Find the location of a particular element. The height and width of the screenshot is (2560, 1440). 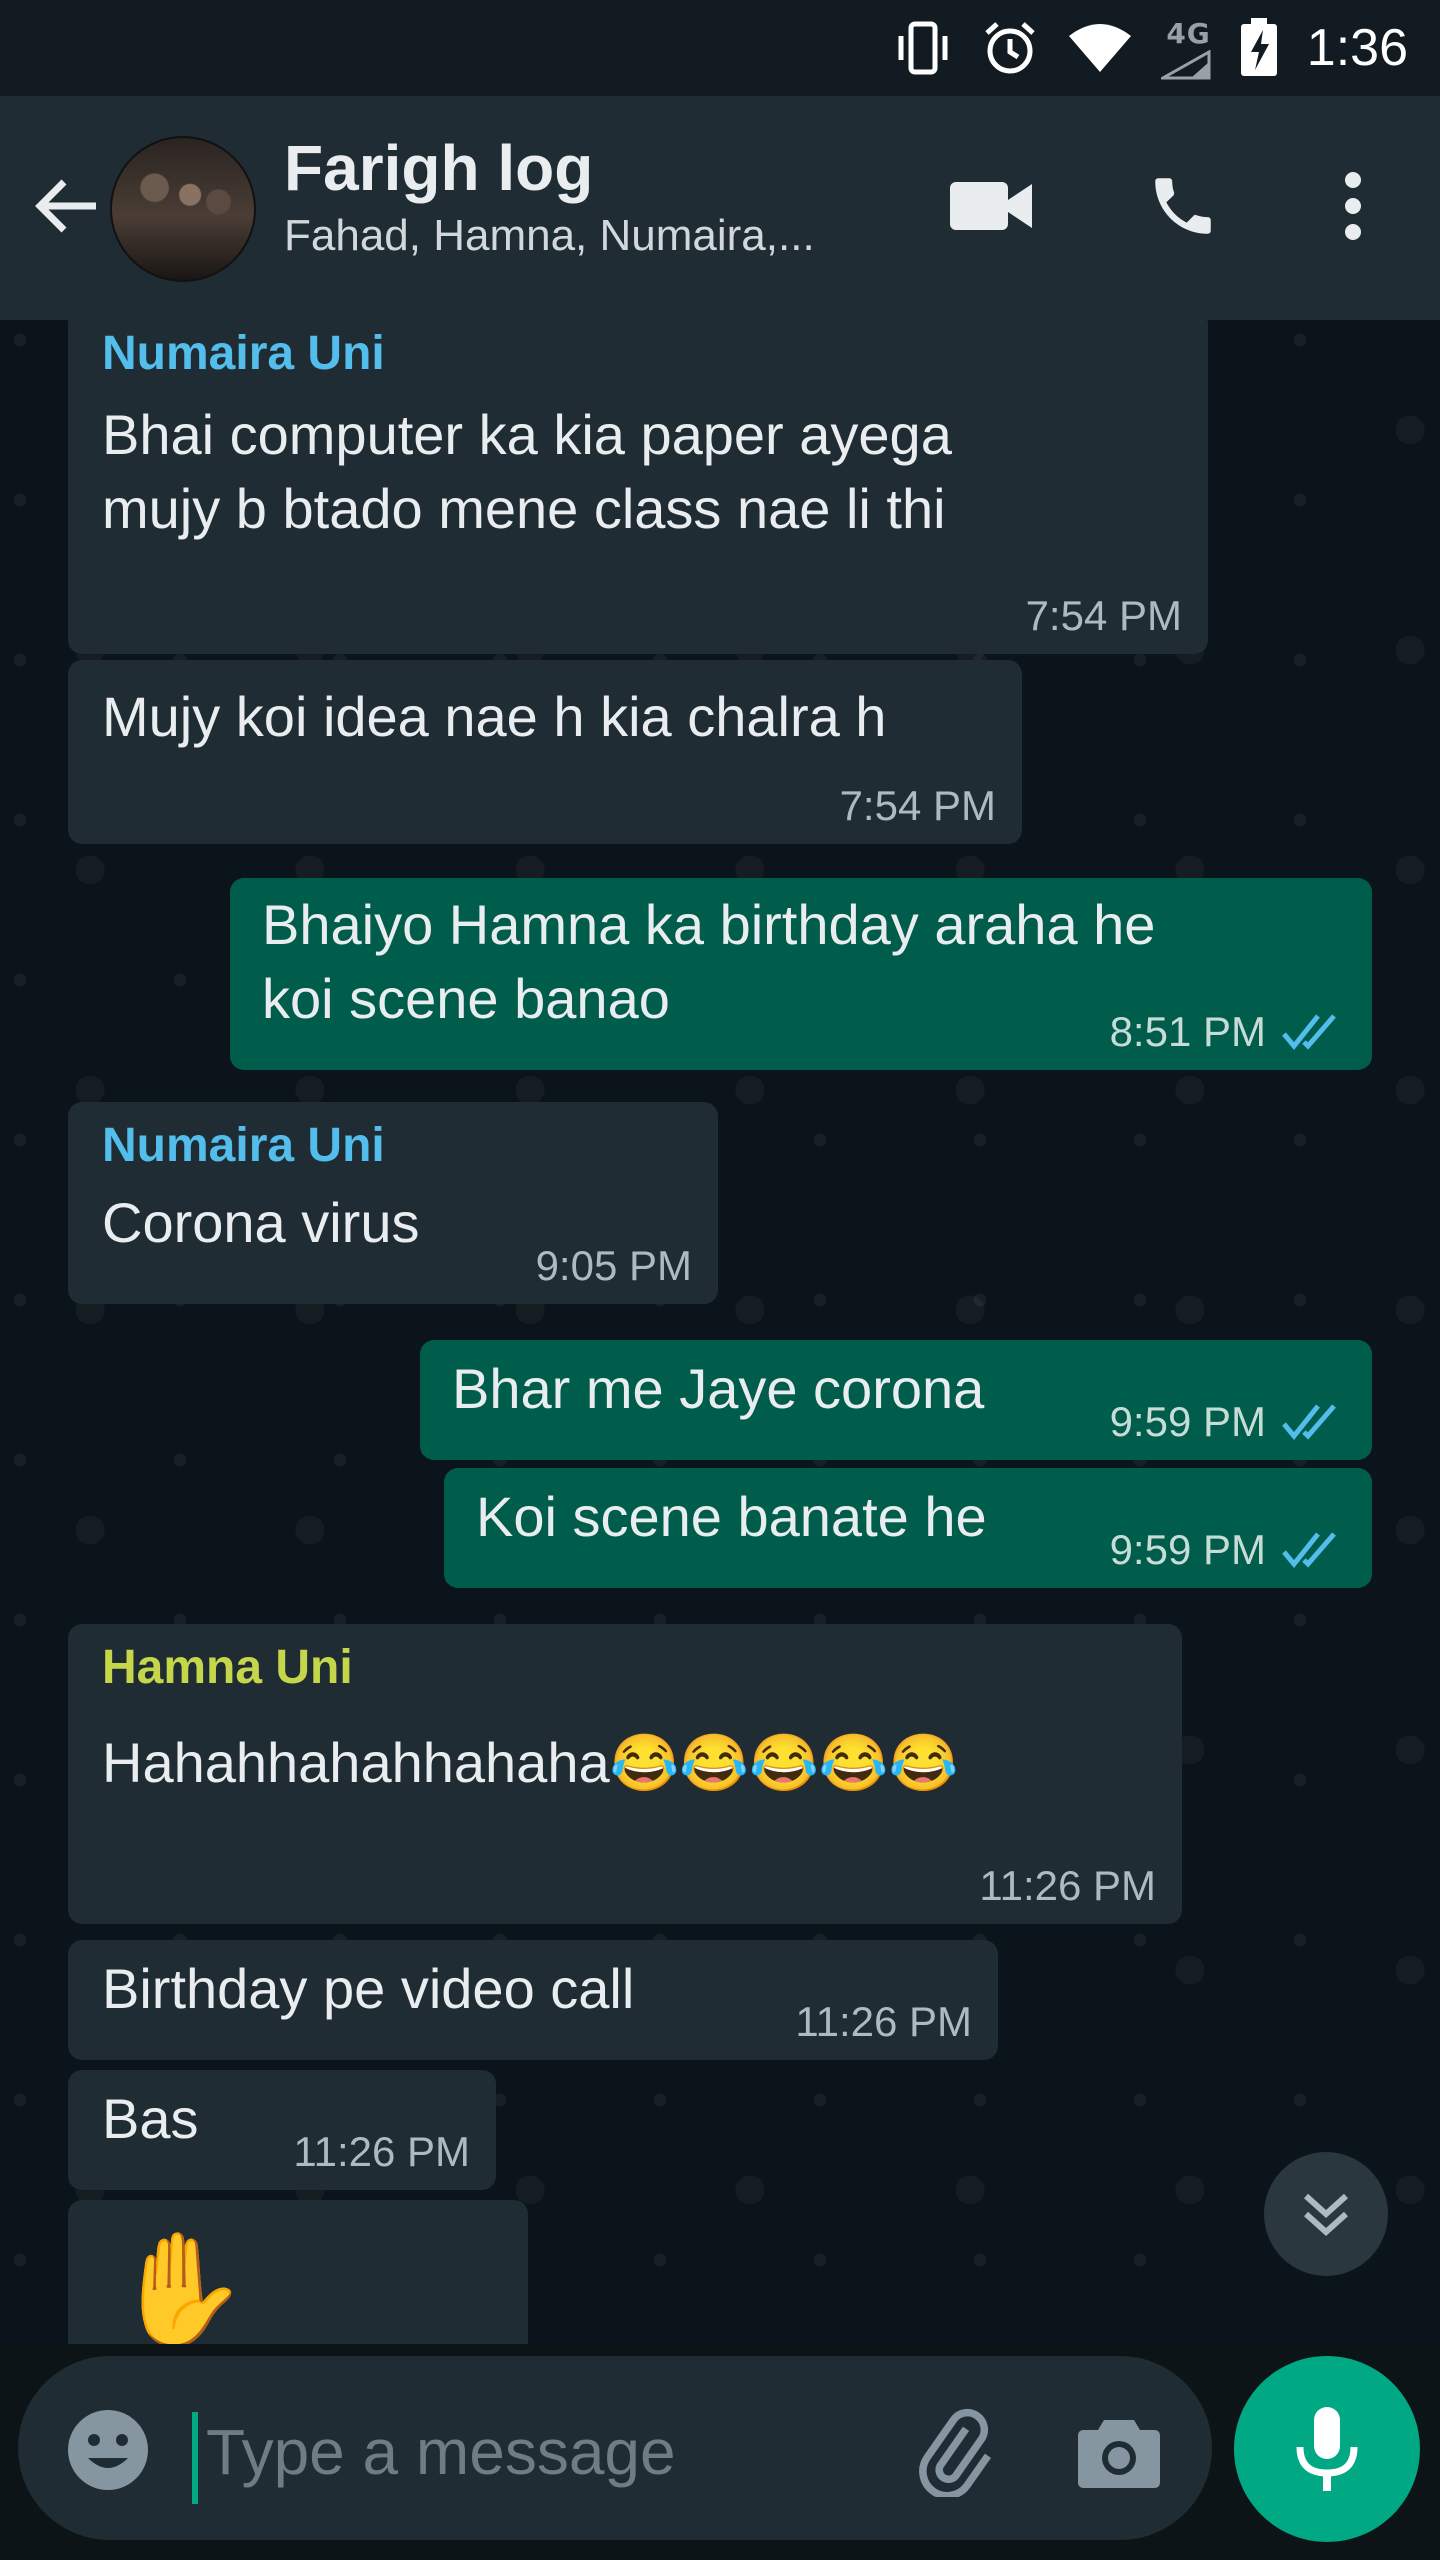

wifi-icon is located at coordinates (1100, 48).